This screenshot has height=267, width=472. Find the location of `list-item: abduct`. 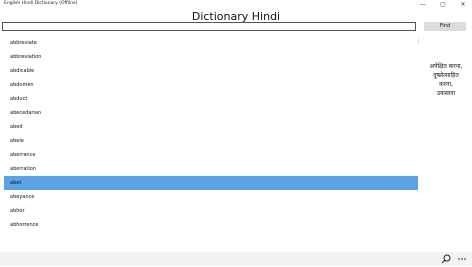

list-item: abduct is located at coordinates (211, 99).